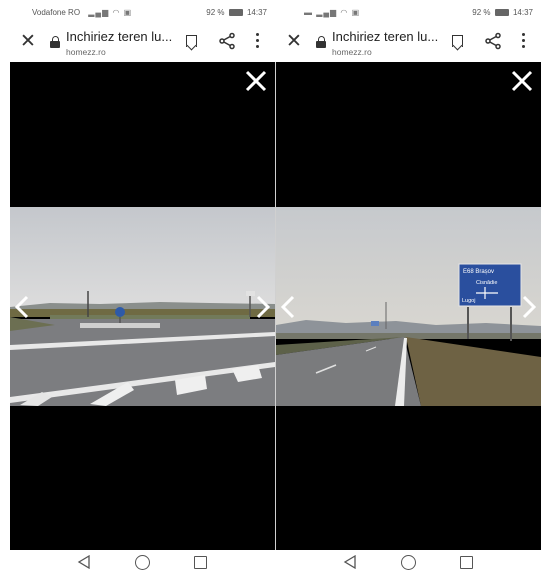  I want to click on sign-line-1: E68 Brașov, so click(478, 272).